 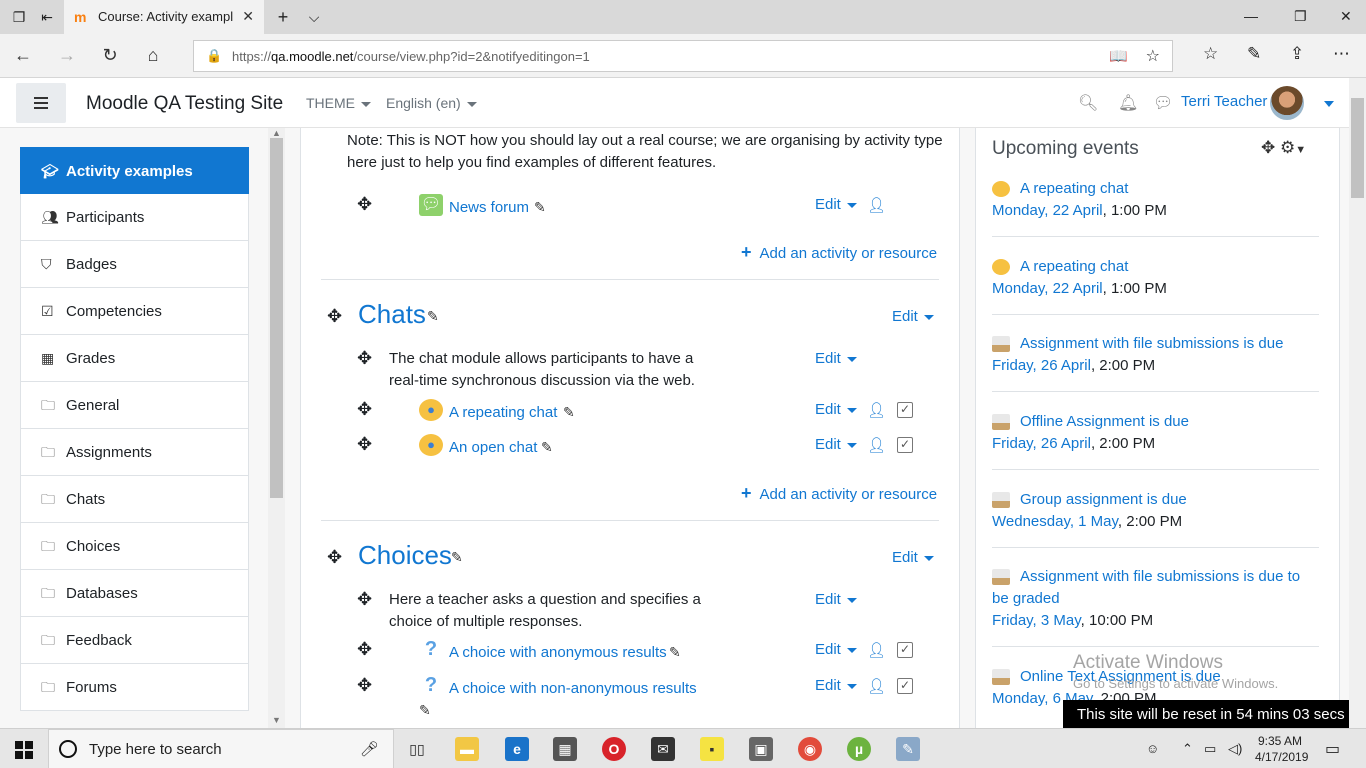 What do you see at coordinates (663, 749) in the screenshot?
I see `mail-icon: ✉` at bounding box center [663, 749].